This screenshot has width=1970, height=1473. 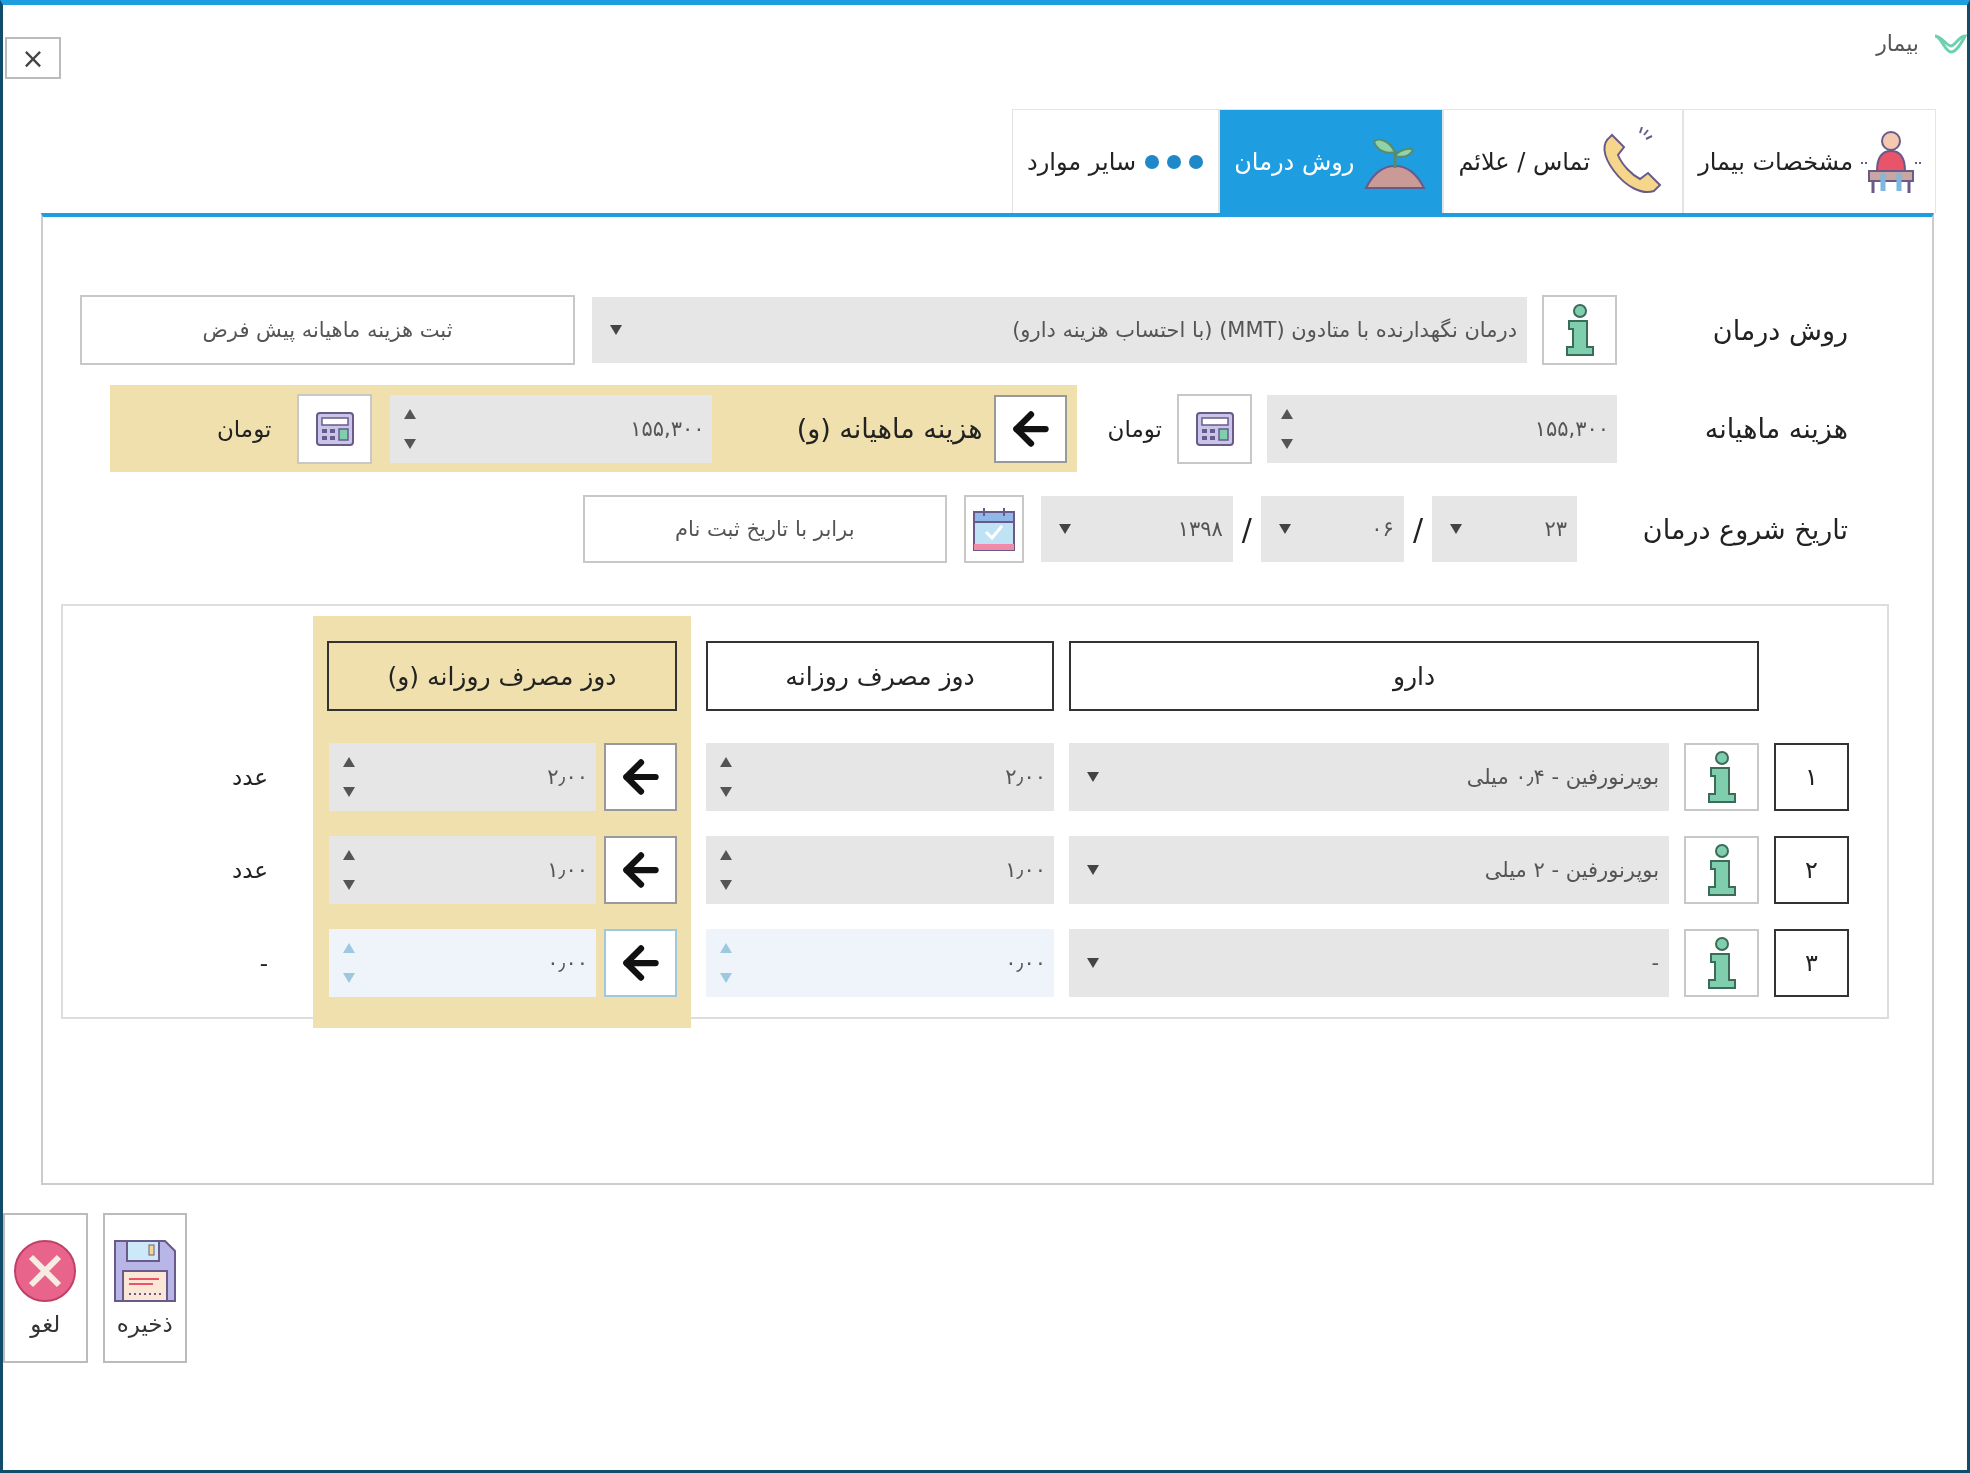 I want to click on default-cost-button: ثبت هزینه ماهیانه پیش فرض, so click(x=327, y=330).